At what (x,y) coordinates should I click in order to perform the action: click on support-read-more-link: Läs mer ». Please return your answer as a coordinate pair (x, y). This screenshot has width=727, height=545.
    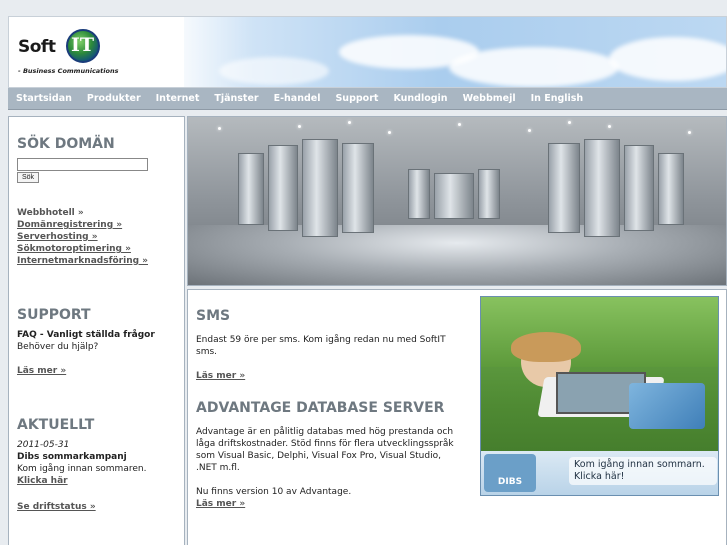
    Looking at the image, I should click on (96, 371).